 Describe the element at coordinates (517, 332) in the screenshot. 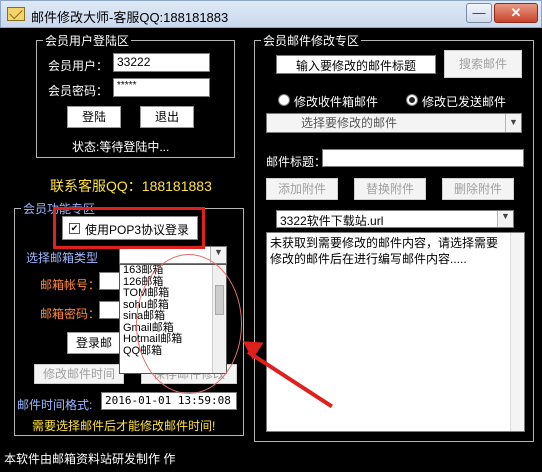

I see `textarea-scrollbar` at that location.